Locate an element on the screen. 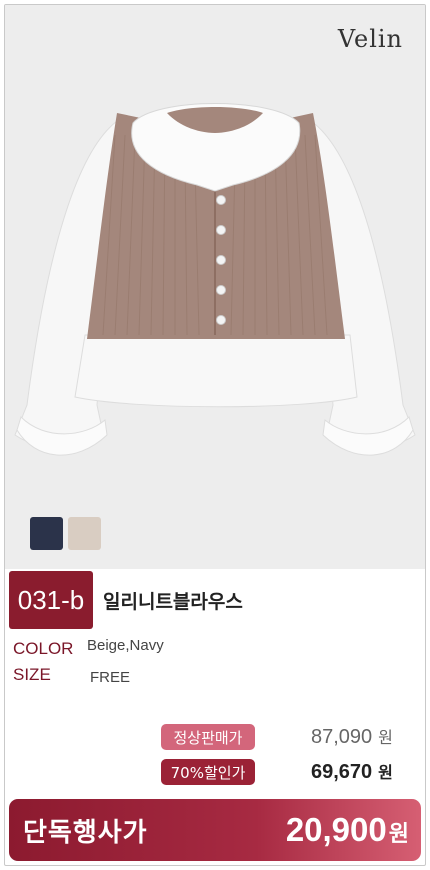  discount-price-tag: 70%할인가 is located at coordinates (208, 772).